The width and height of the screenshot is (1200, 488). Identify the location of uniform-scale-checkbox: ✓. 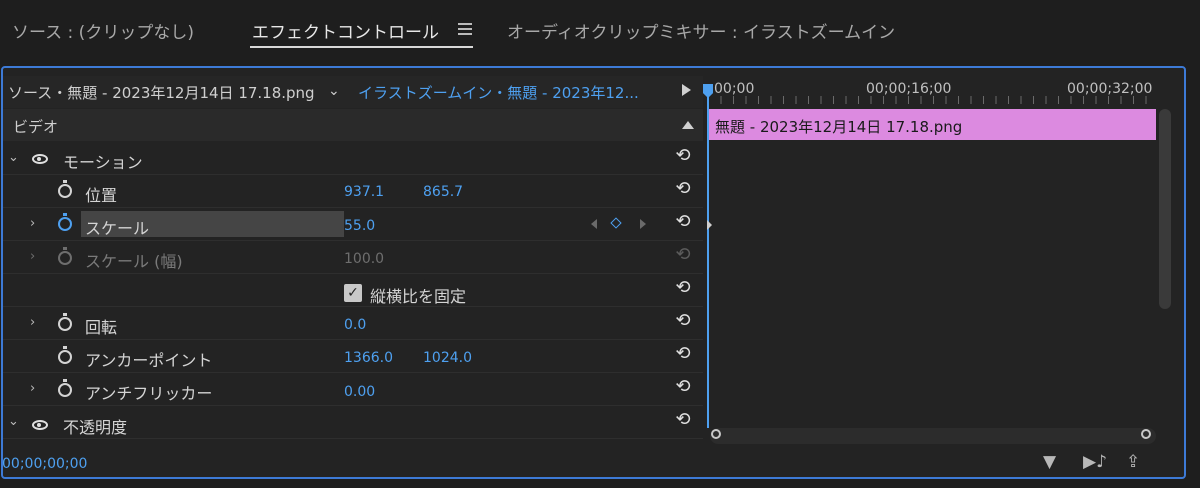
(353, 293).